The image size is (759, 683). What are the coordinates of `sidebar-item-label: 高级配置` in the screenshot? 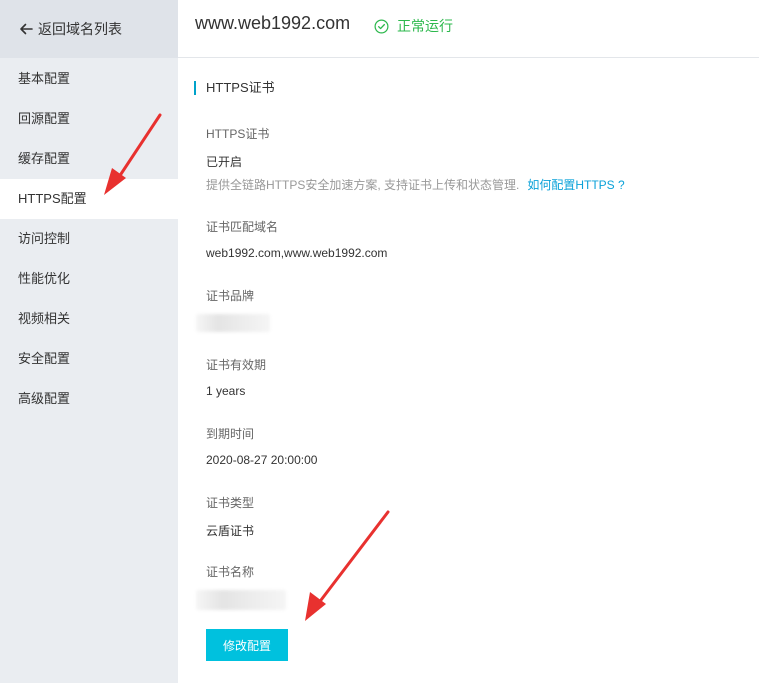 It's located at (44, 398).